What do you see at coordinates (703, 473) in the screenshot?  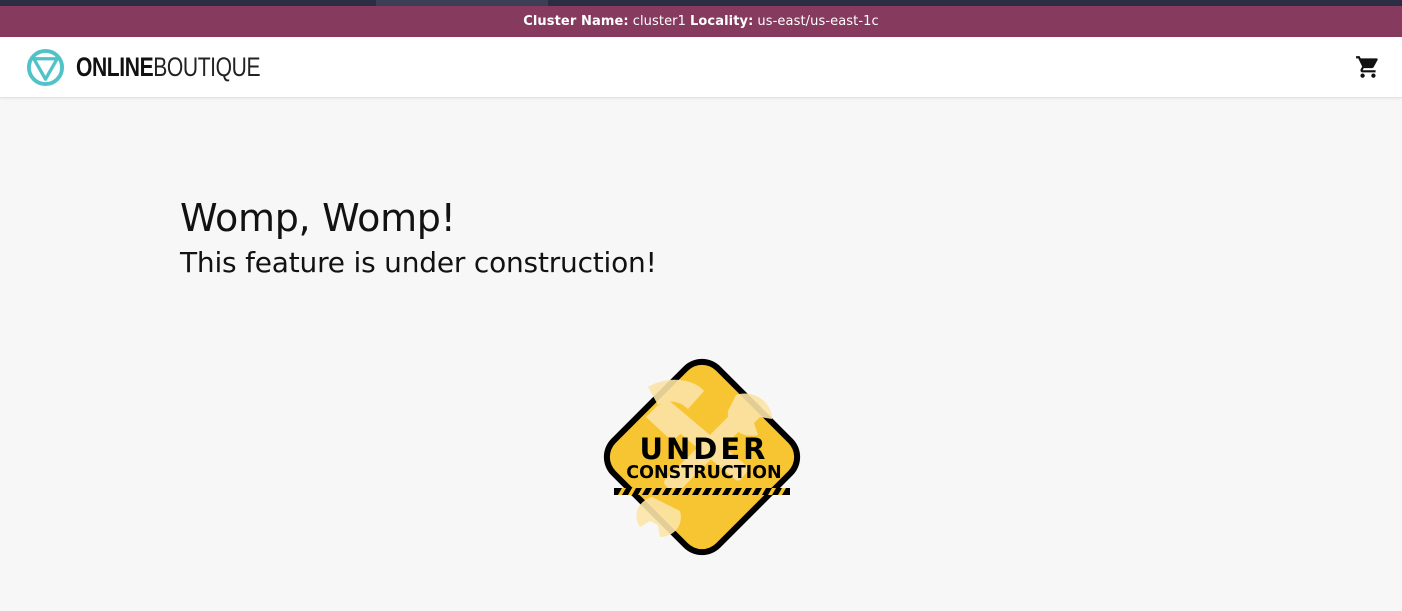 I see `sign-line-construction: CONSTRUCTION` at bounding box center [703, 473].